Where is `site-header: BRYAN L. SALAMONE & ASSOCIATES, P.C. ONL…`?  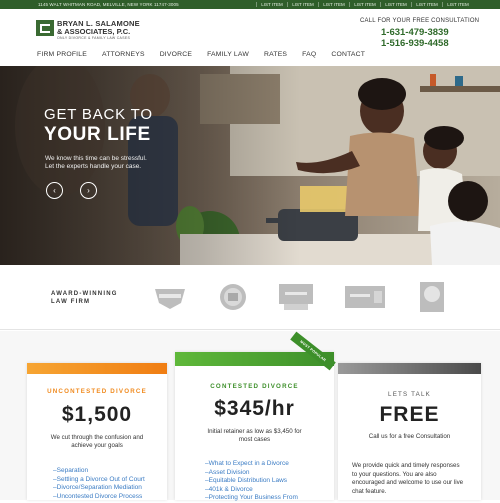
site-header: BRYAN L. SALAMONE & ASSOCIATES, P.C. ONL… is located at coordinates (250, 37).